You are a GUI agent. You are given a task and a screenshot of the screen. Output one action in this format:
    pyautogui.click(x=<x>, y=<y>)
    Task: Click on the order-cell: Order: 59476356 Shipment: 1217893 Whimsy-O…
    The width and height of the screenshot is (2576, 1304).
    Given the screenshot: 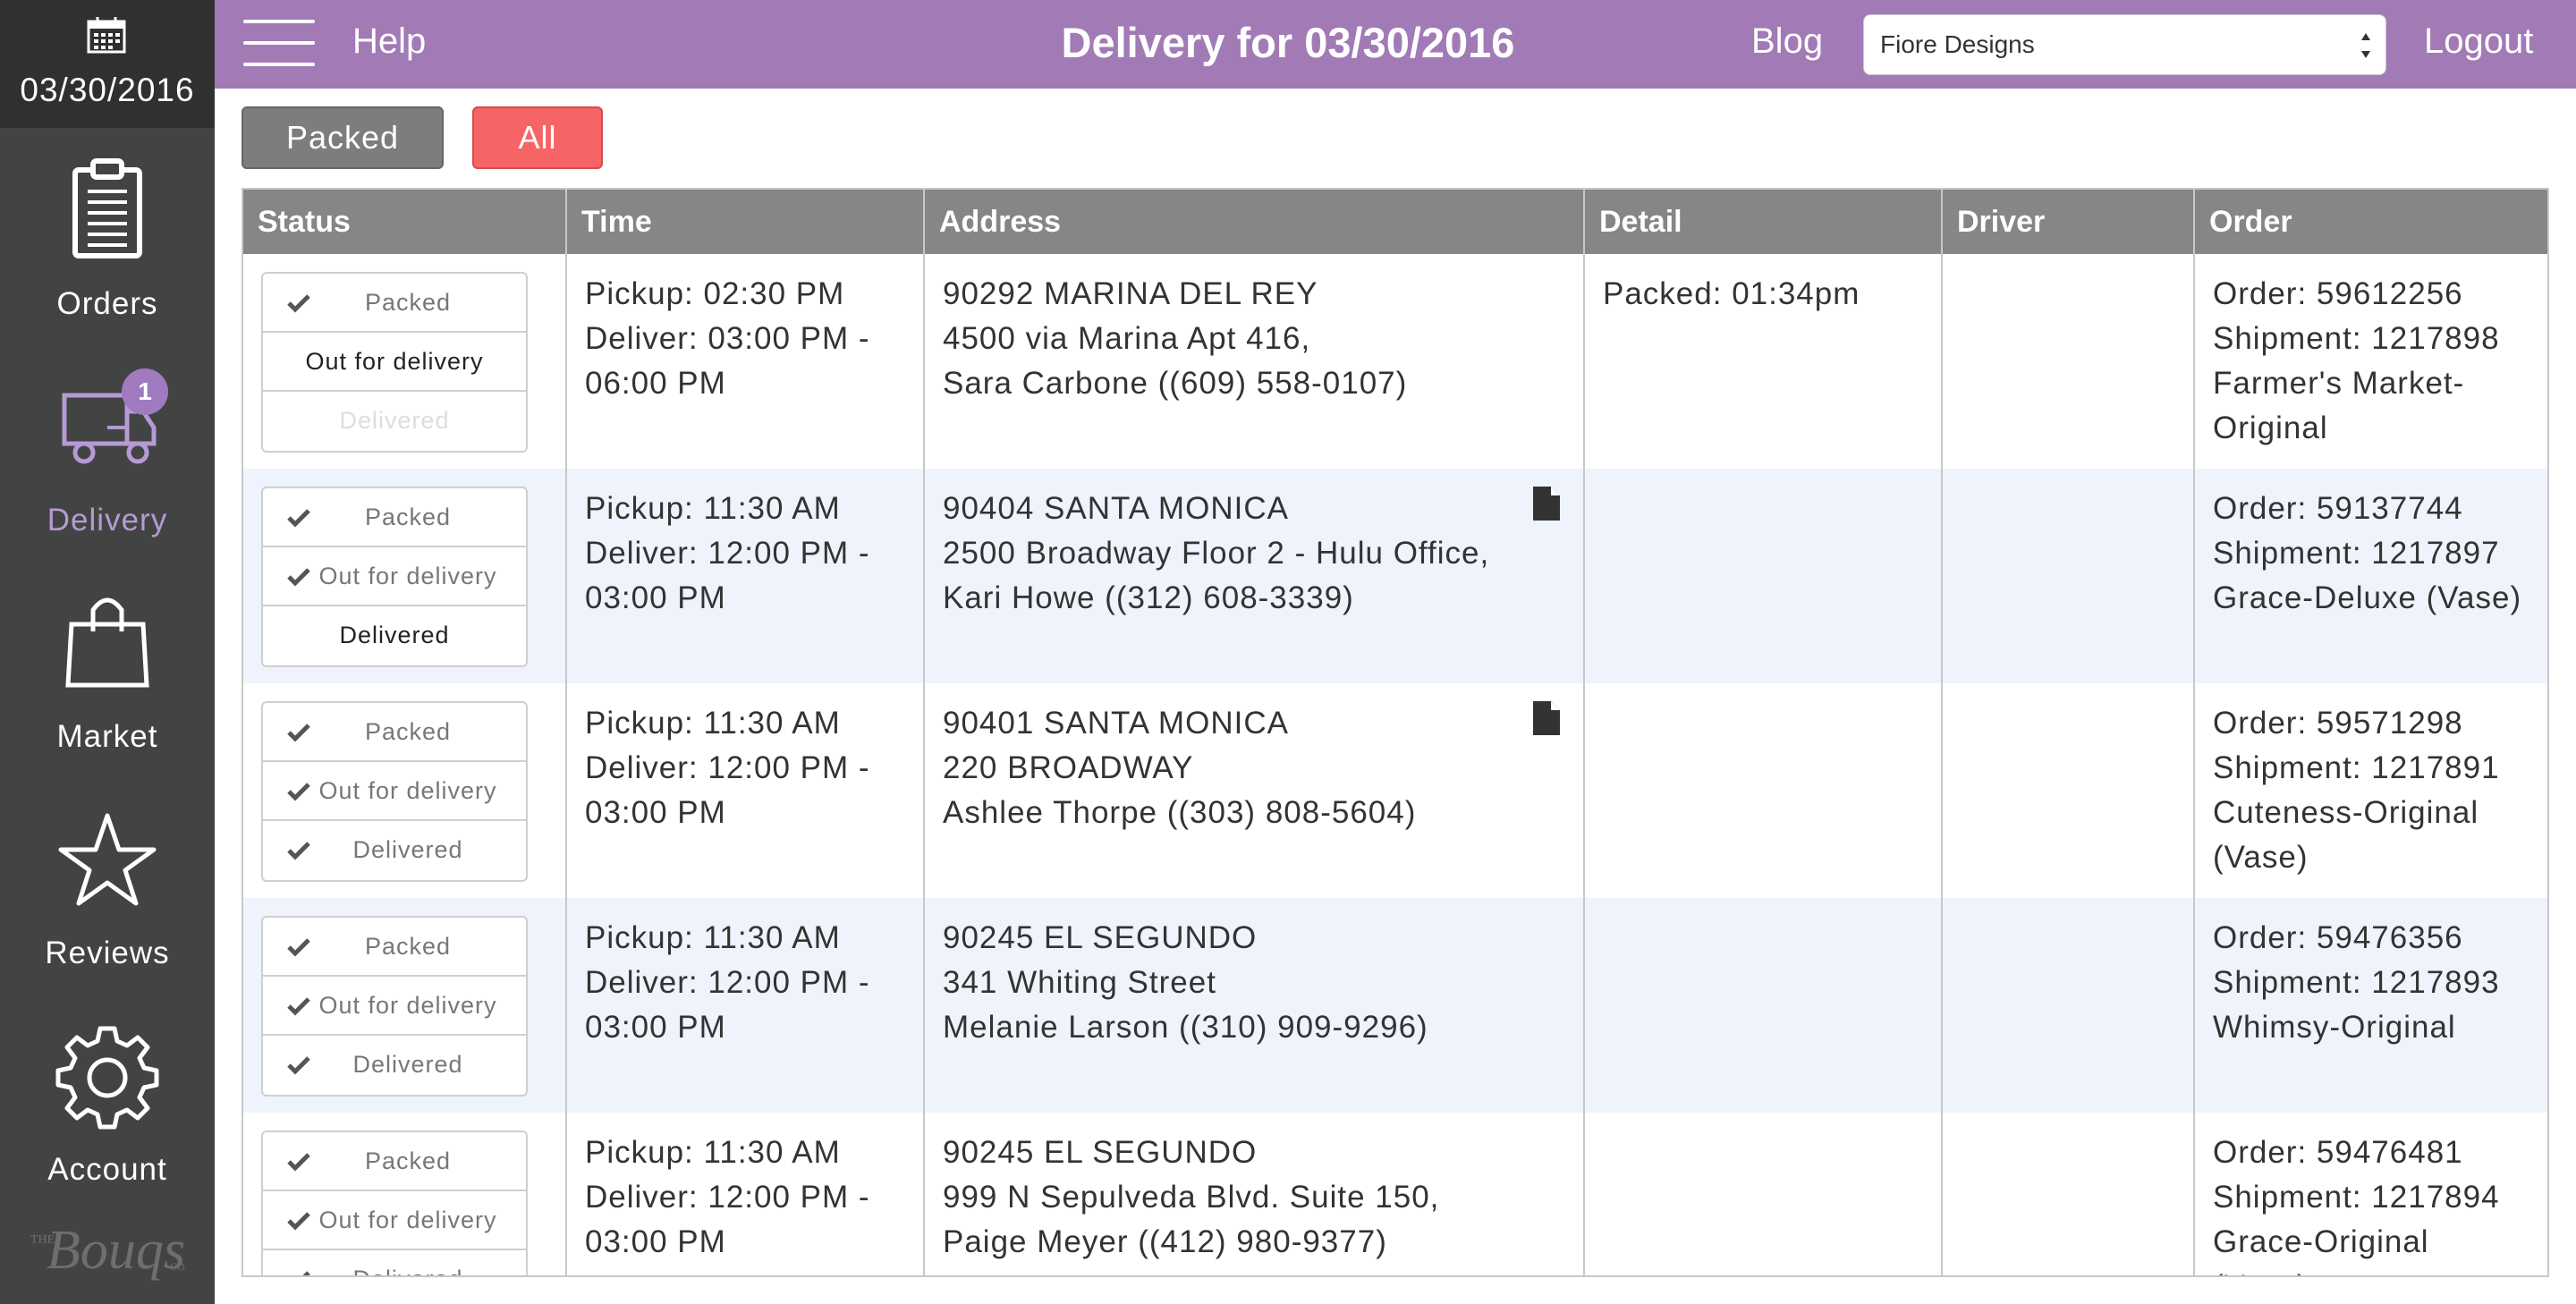 What is the action you would take?
    pyautogui.click(x=2371, y=1006)
    